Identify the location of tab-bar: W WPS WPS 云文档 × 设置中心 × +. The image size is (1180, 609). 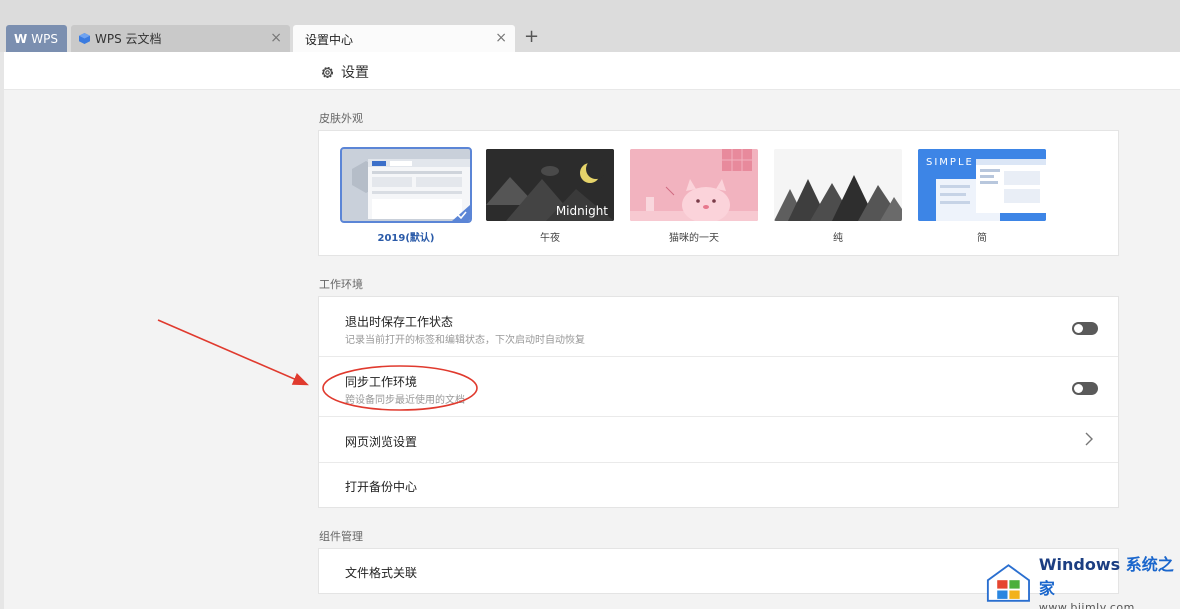
(590, 26).